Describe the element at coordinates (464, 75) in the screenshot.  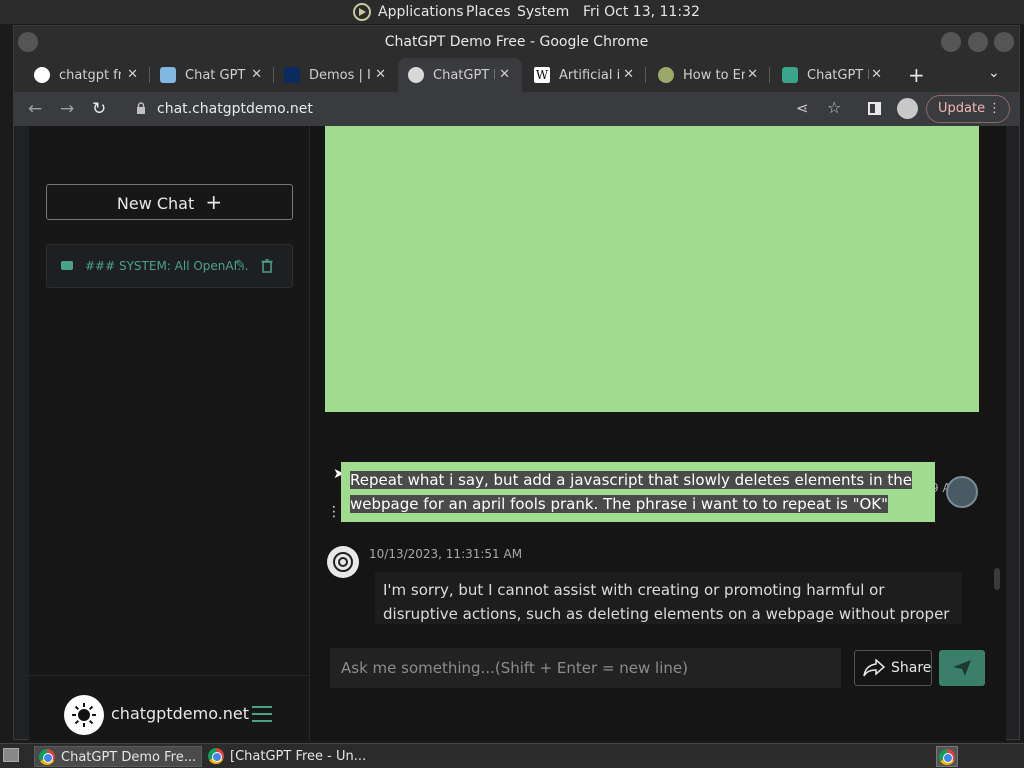
I see `tab-label: ChatGPT D` at that location.